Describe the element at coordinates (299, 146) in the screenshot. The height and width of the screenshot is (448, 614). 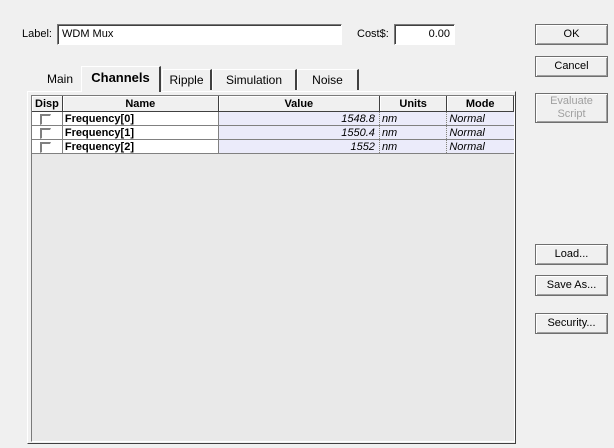
I see `value-cell: 1552` at that location.